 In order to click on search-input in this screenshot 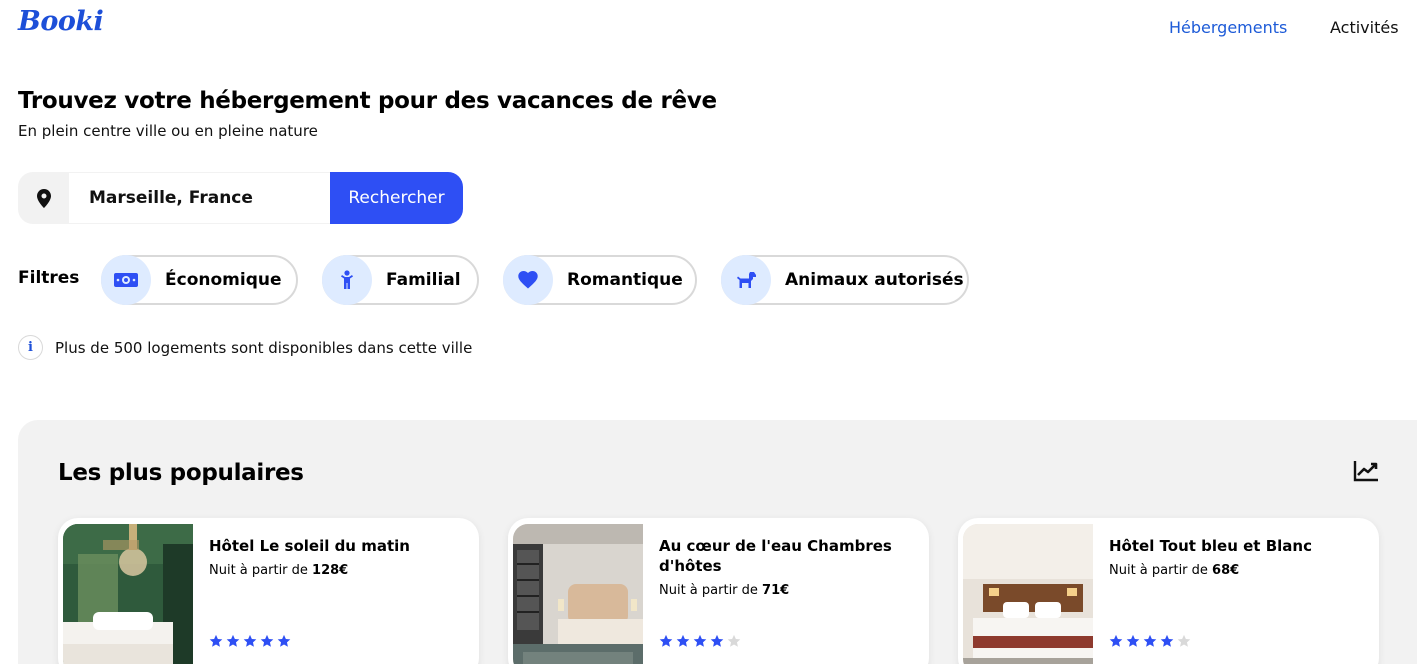, I will do `click(199, 198)`.